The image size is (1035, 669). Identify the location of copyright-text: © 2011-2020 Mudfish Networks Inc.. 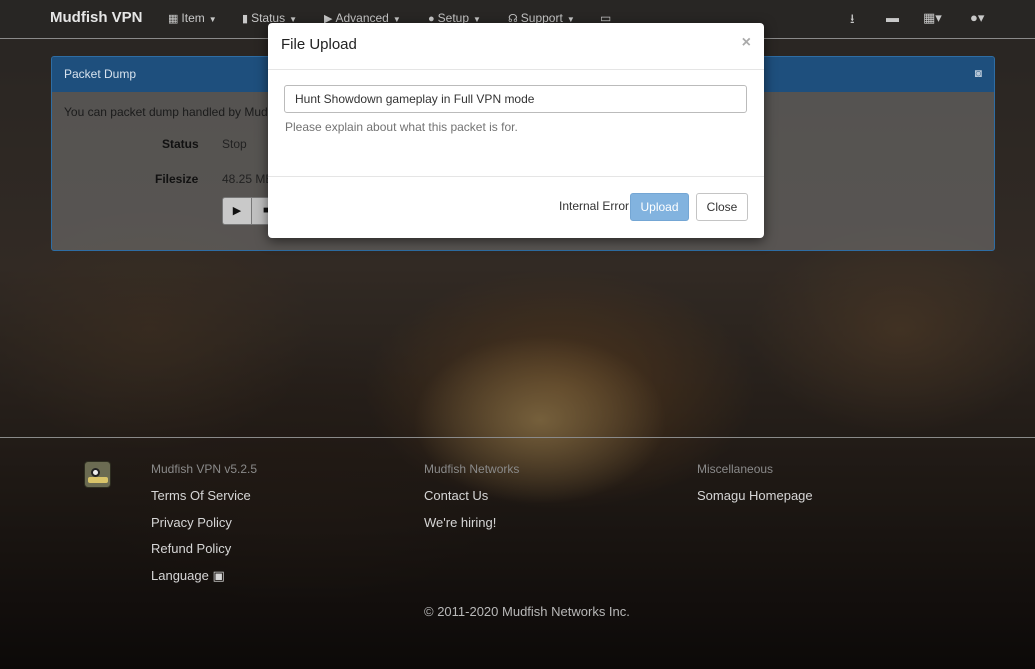
(527, 611).